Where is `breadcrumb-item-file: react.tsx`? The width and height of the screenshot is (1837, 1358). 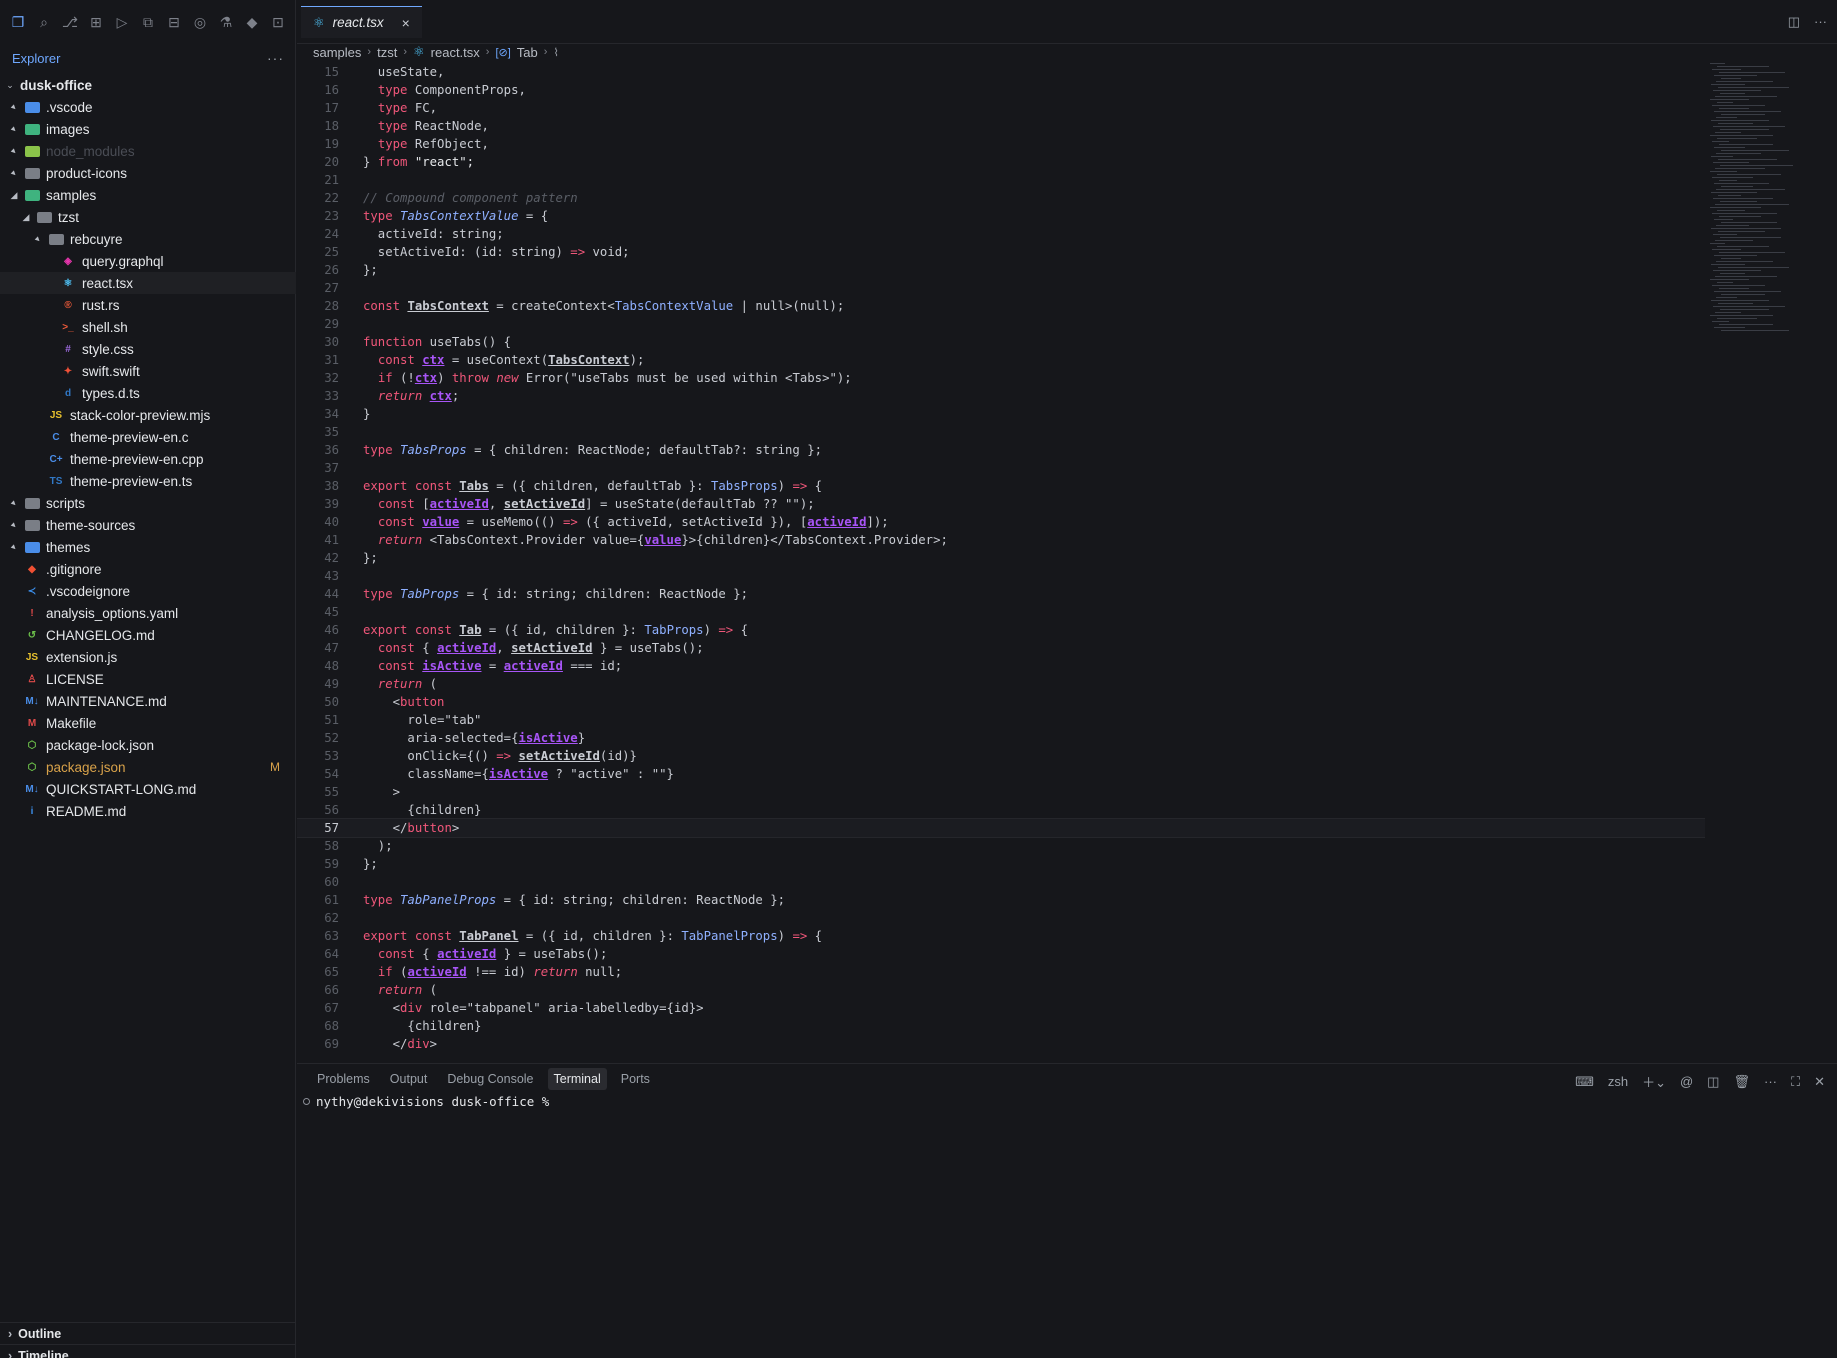 breadcrumb-item-file: react.tsx is located at coordinates (455, 52).